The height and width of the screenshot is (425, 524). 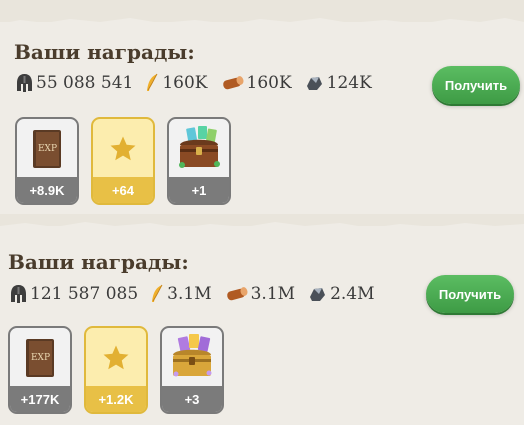 I want to click on stat-feather: 160K, so click(x=176, y=83).